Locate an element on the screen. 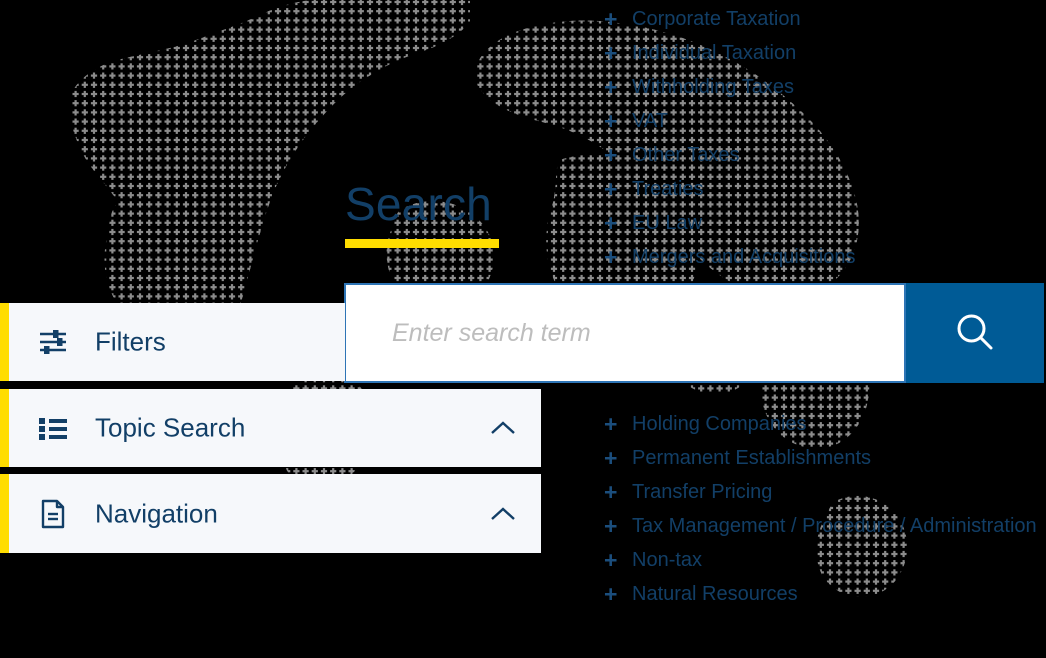 Image resolution: width=1046 pixels, height=658 pixels. topic-list-item: + Holding Companies is located at coordinates (825, 424).